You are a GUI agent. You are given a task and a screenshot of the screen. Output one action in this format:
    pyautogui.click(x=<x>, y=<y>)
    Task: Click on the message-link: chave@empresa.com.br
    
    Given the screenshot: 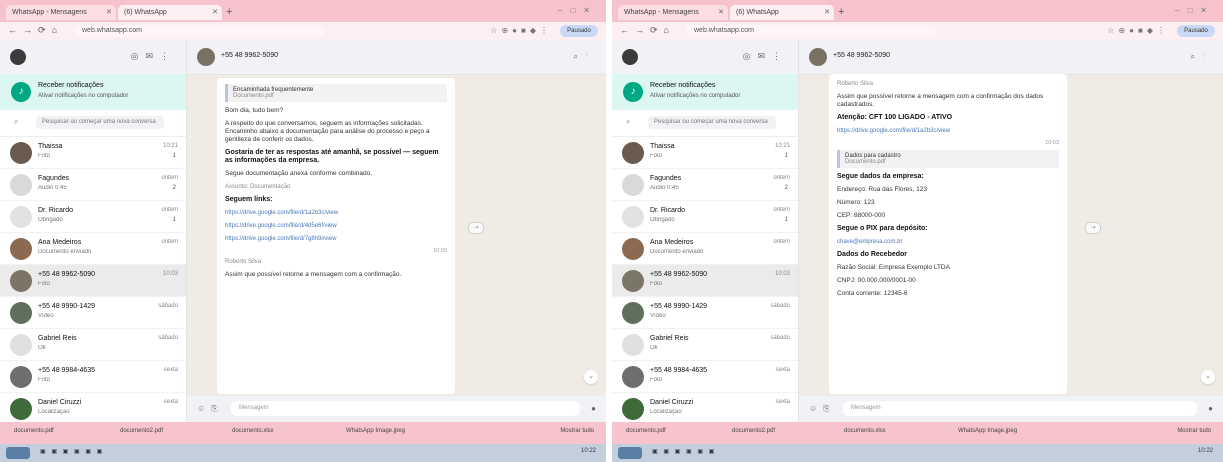 What is the action you would take?
    pyautogui.click(x=948, y=242)
    